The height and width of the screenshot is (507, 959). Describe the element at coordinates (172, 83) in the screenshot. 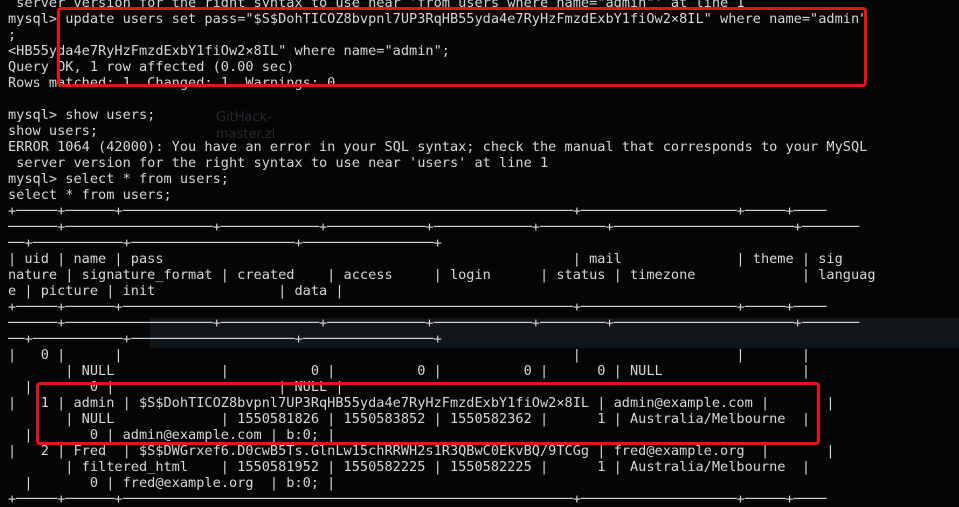

I see `terminal-line: Rows matched: 1 Changed: 1 Warnings: 0` at that location.